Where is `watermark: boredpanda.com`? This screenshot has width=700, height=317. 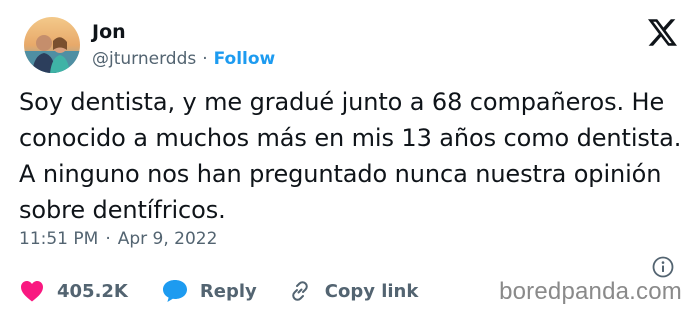 watermark: boredpanda.com is located at coordinates (590, 291).